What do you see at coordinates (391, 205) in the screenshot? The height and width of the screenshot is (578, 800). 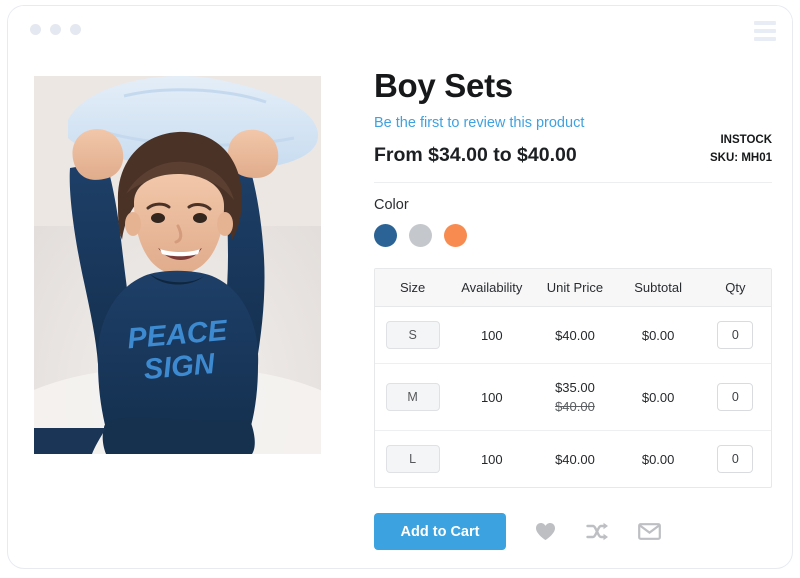 I see `color-option-label: Color` at bounding box center [391, 205].